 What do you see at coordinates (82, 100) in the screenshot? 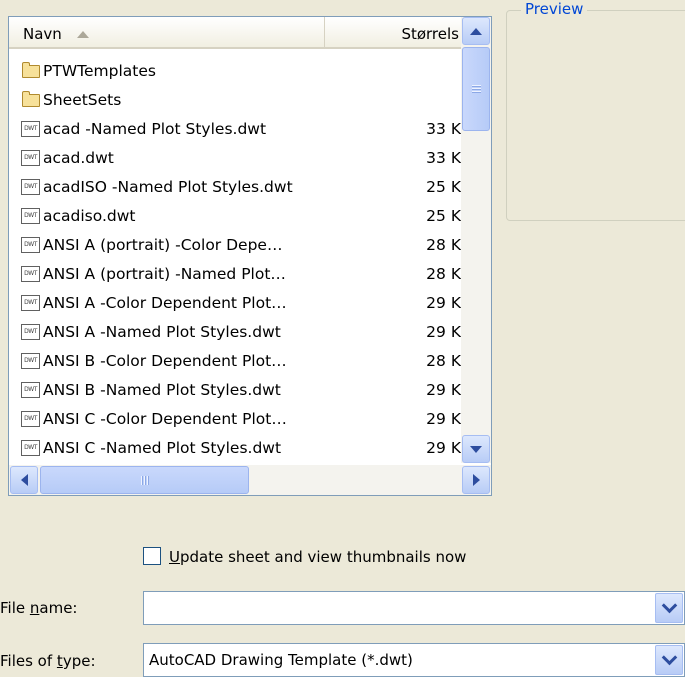
I see `file-name-cell: SheetSets` at bounding box center [82, 100].